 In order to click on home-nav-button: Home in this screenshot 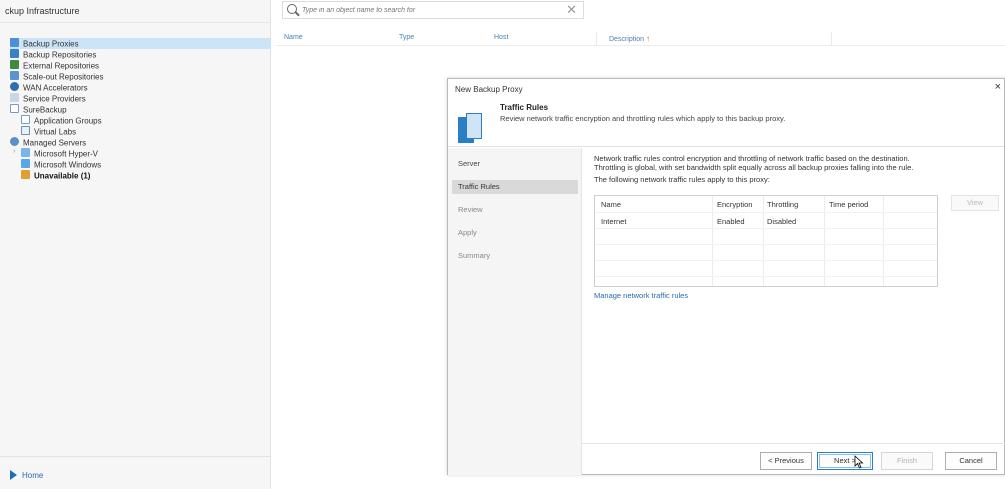, I will do `click(26, 475)`.